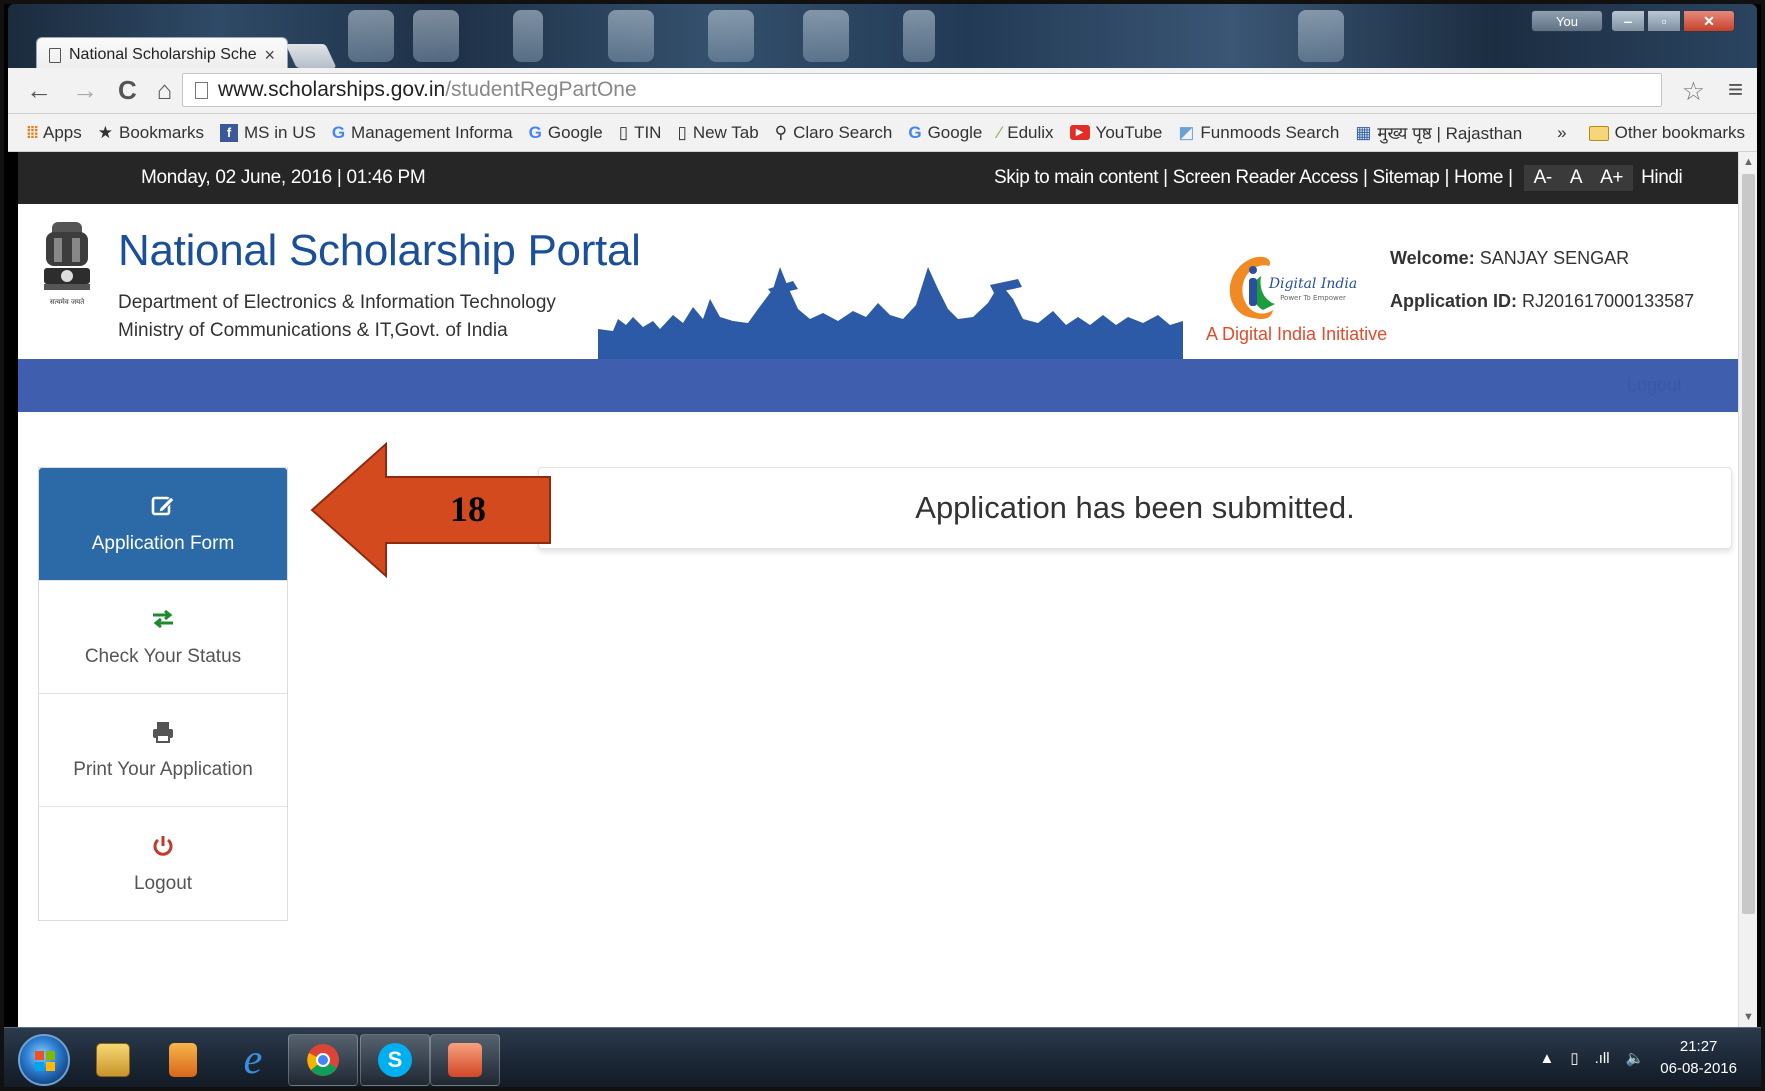 The image size is (1765, 1091). Describe the element at coordinates (1025, 133) in the screenshot. I see `bookmark-edulix: ⁄ Edulix` at that location.